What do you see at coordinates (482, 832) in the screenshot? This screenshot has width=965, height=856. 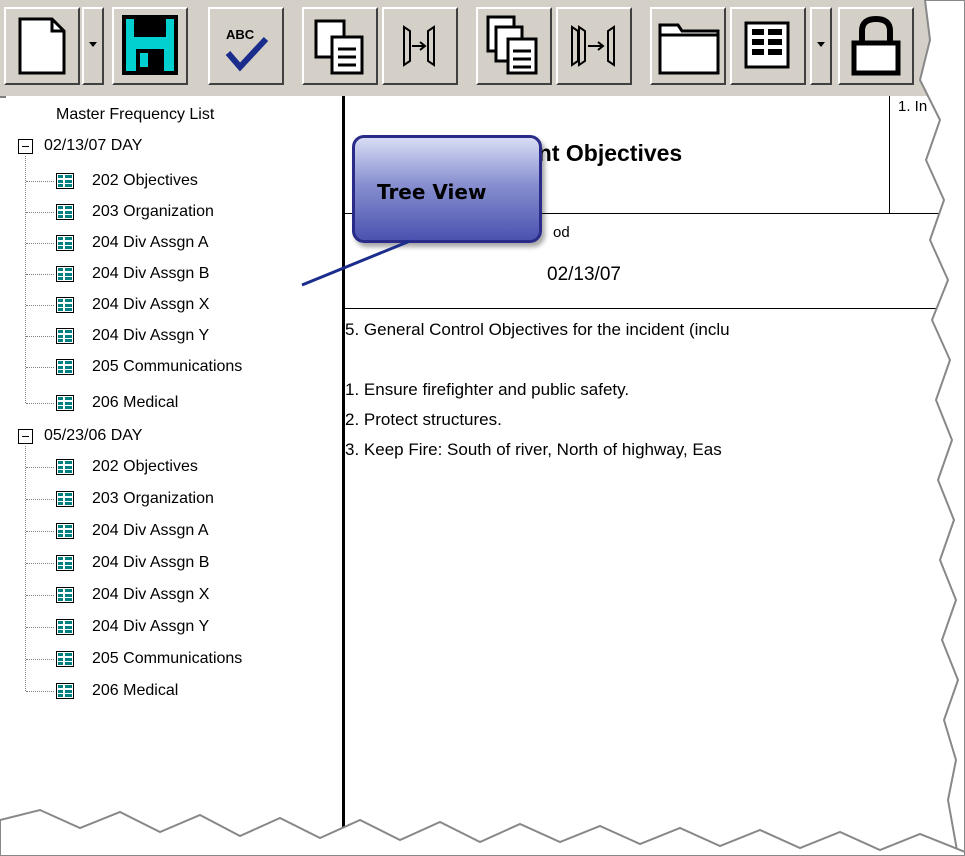 I see `torn-edge-bottom` at bounding box center [482, 832].